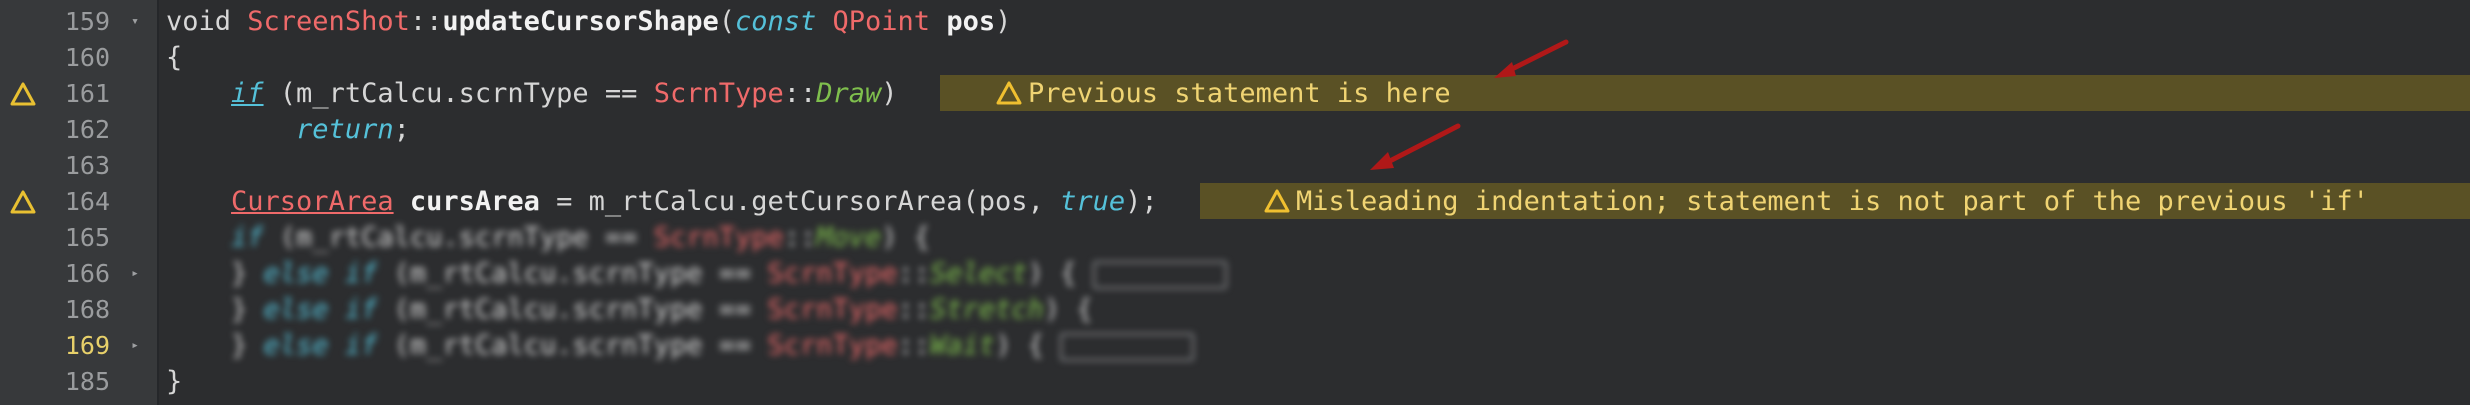  What do you see at coordinates (87, 57) in the screenshot?
I see `line-number: 160` at bounding box center [87, 57].